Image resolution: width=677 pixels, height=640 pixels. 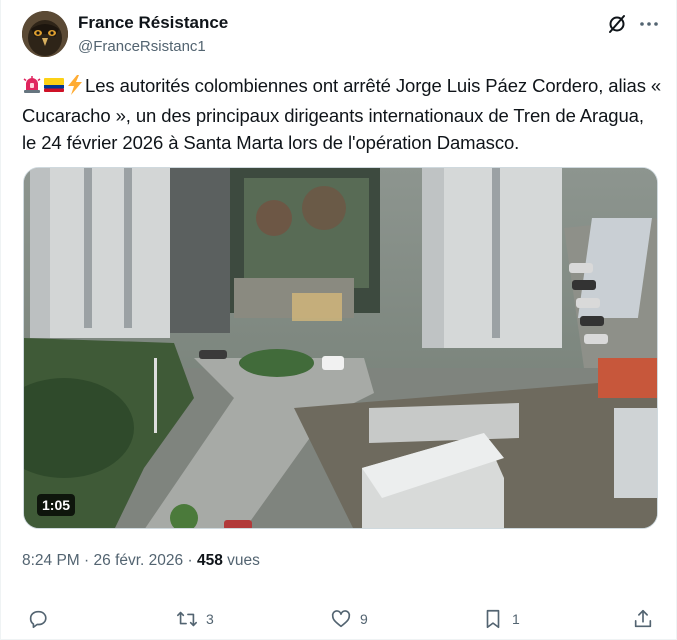 I want to click on more-icon, so click(x=649, y=24).